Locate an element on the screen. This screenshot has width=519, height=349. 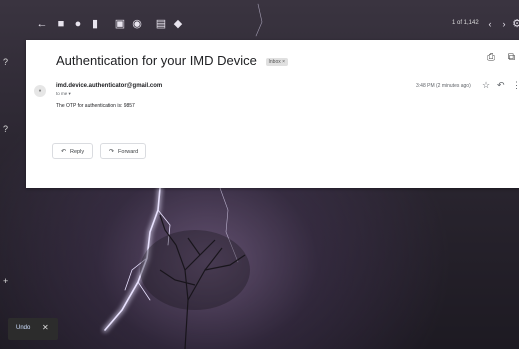
sender-email: imd.device.authenticator@gmail.com is located at coordinates (109, 86).